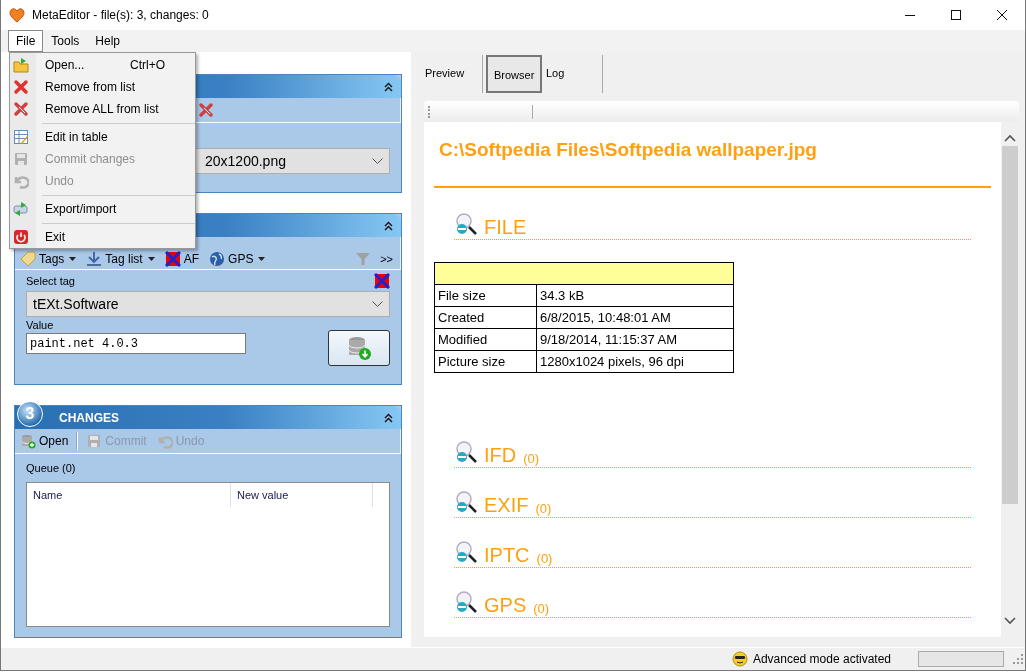  I want to click on app-logo-icon, so click(17, 15).